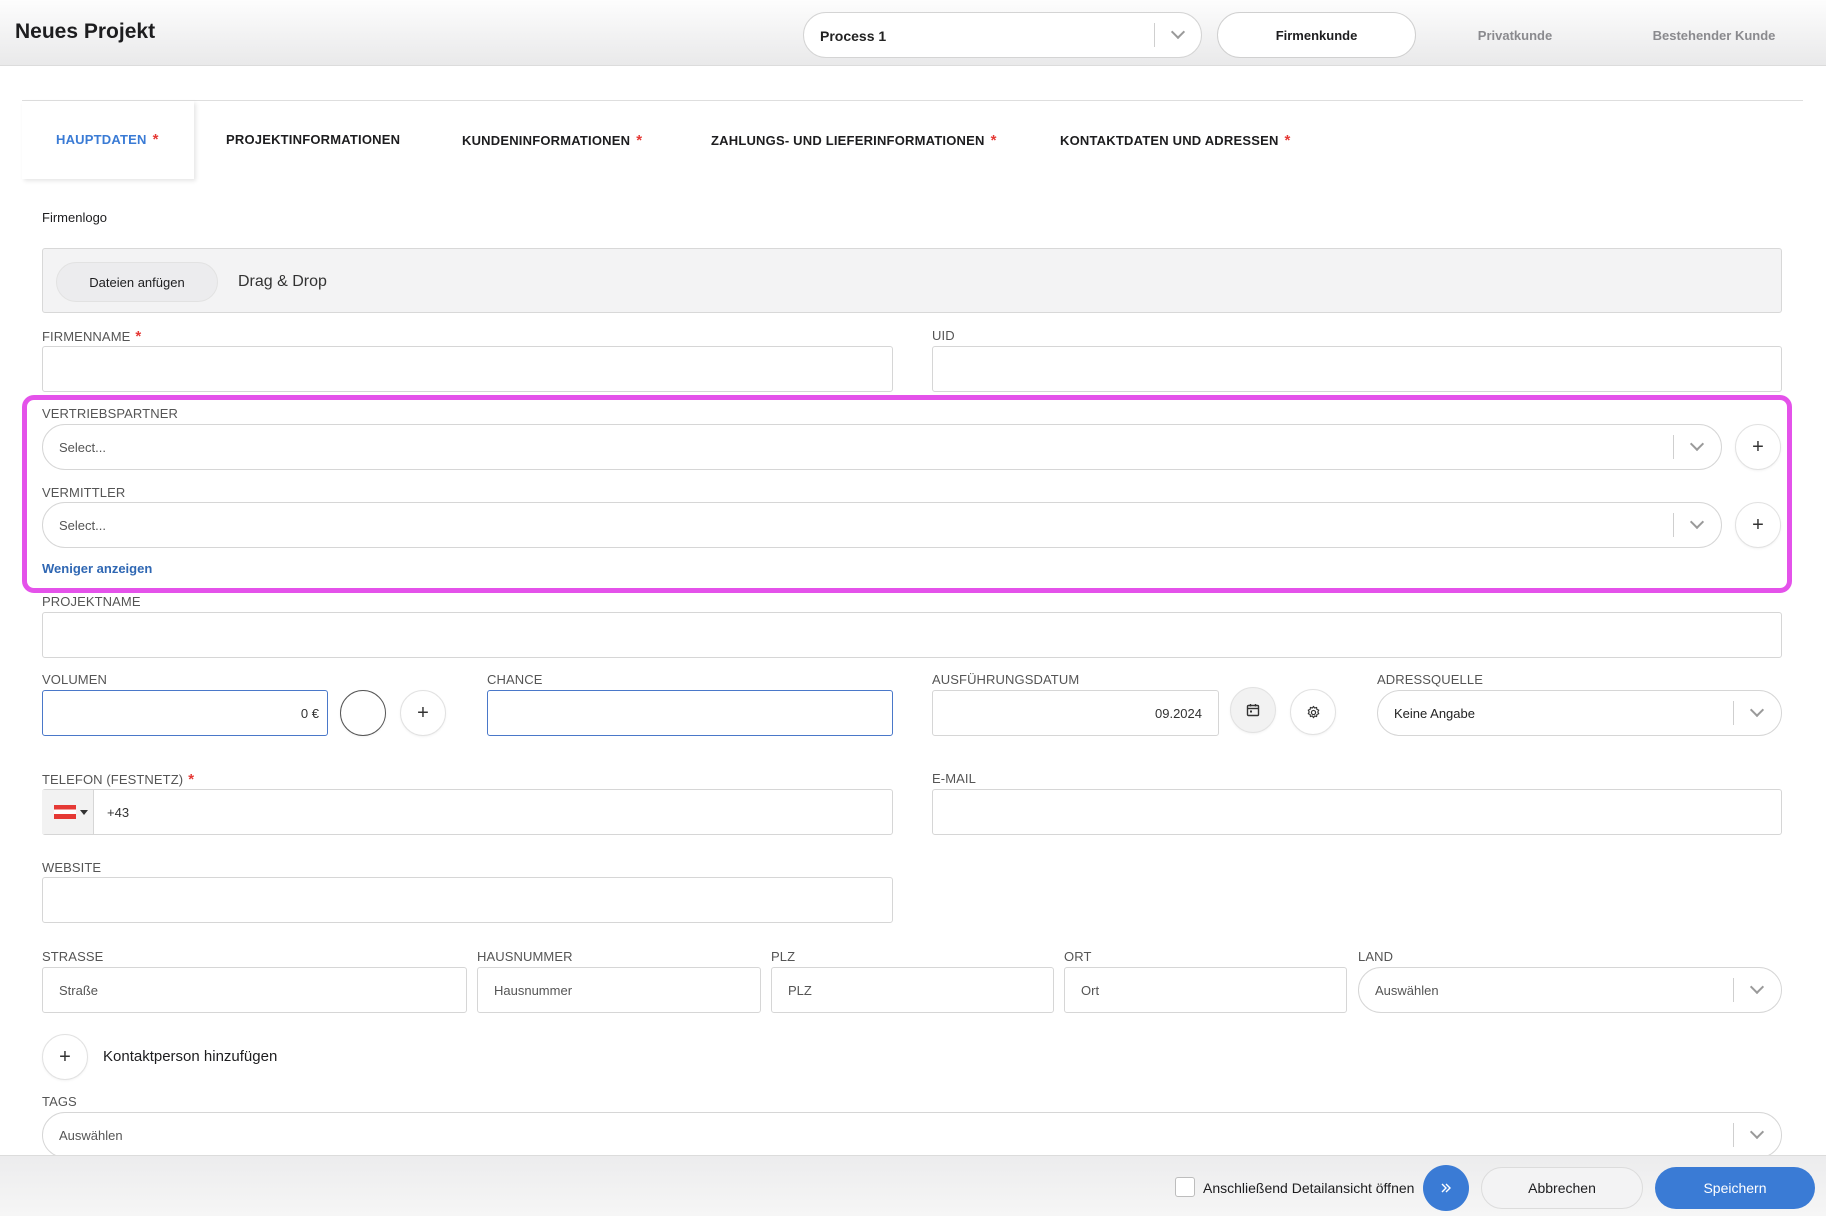 Image resolution: width=1826 pixels, height=1216 pixels. Describe the element at coordinates (1205, 990) in the screenshot. I see `ort-input: Ort` at that location.